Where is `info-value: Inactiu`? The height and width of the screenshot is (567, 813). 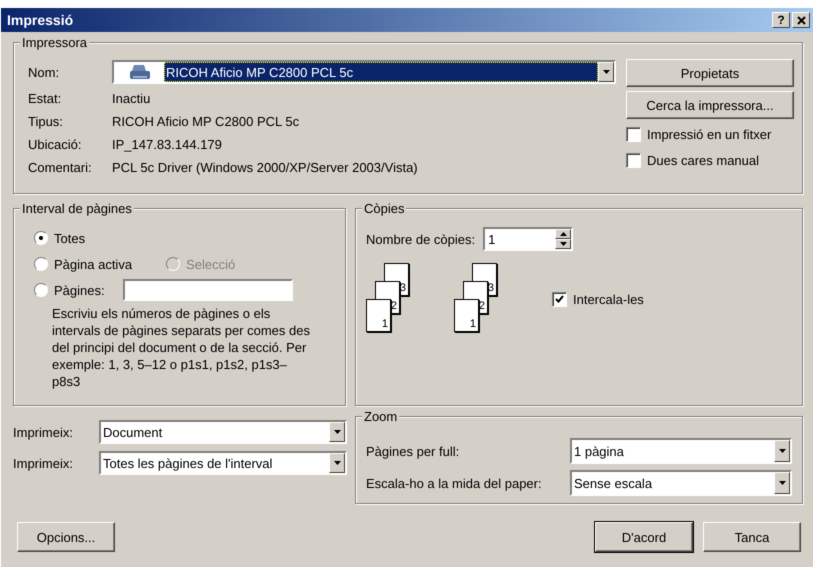
info-value: Inactiu is located at coordinates (131, 98).